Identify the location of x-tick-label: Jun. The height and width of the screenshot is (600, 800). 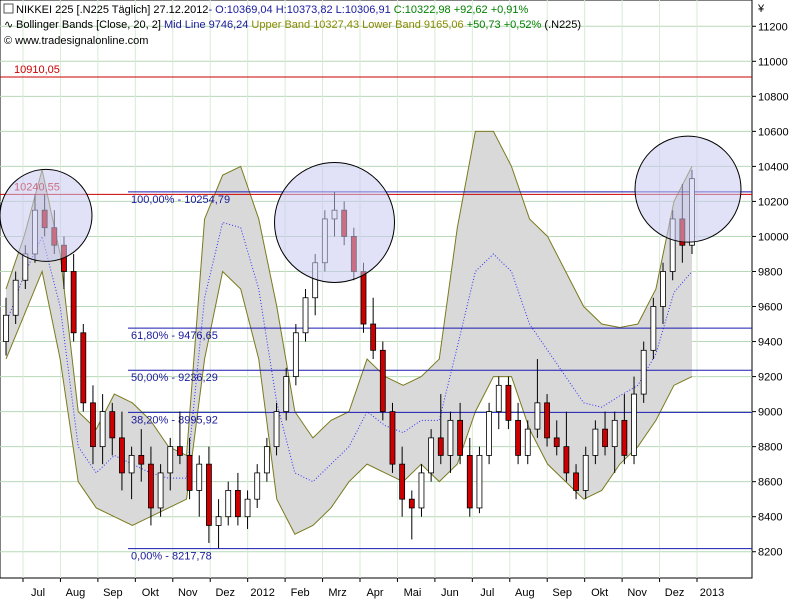
(450, 593).